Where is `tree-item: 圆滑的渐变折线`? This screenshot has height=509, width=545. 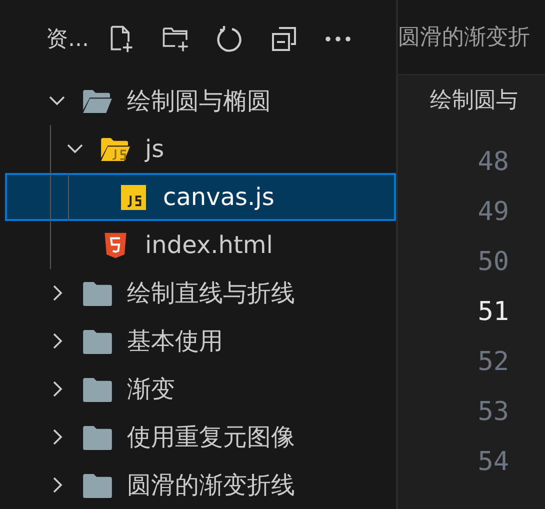 tree-item: 圆滑的渐变折线 is located at coordinates (200, 485).